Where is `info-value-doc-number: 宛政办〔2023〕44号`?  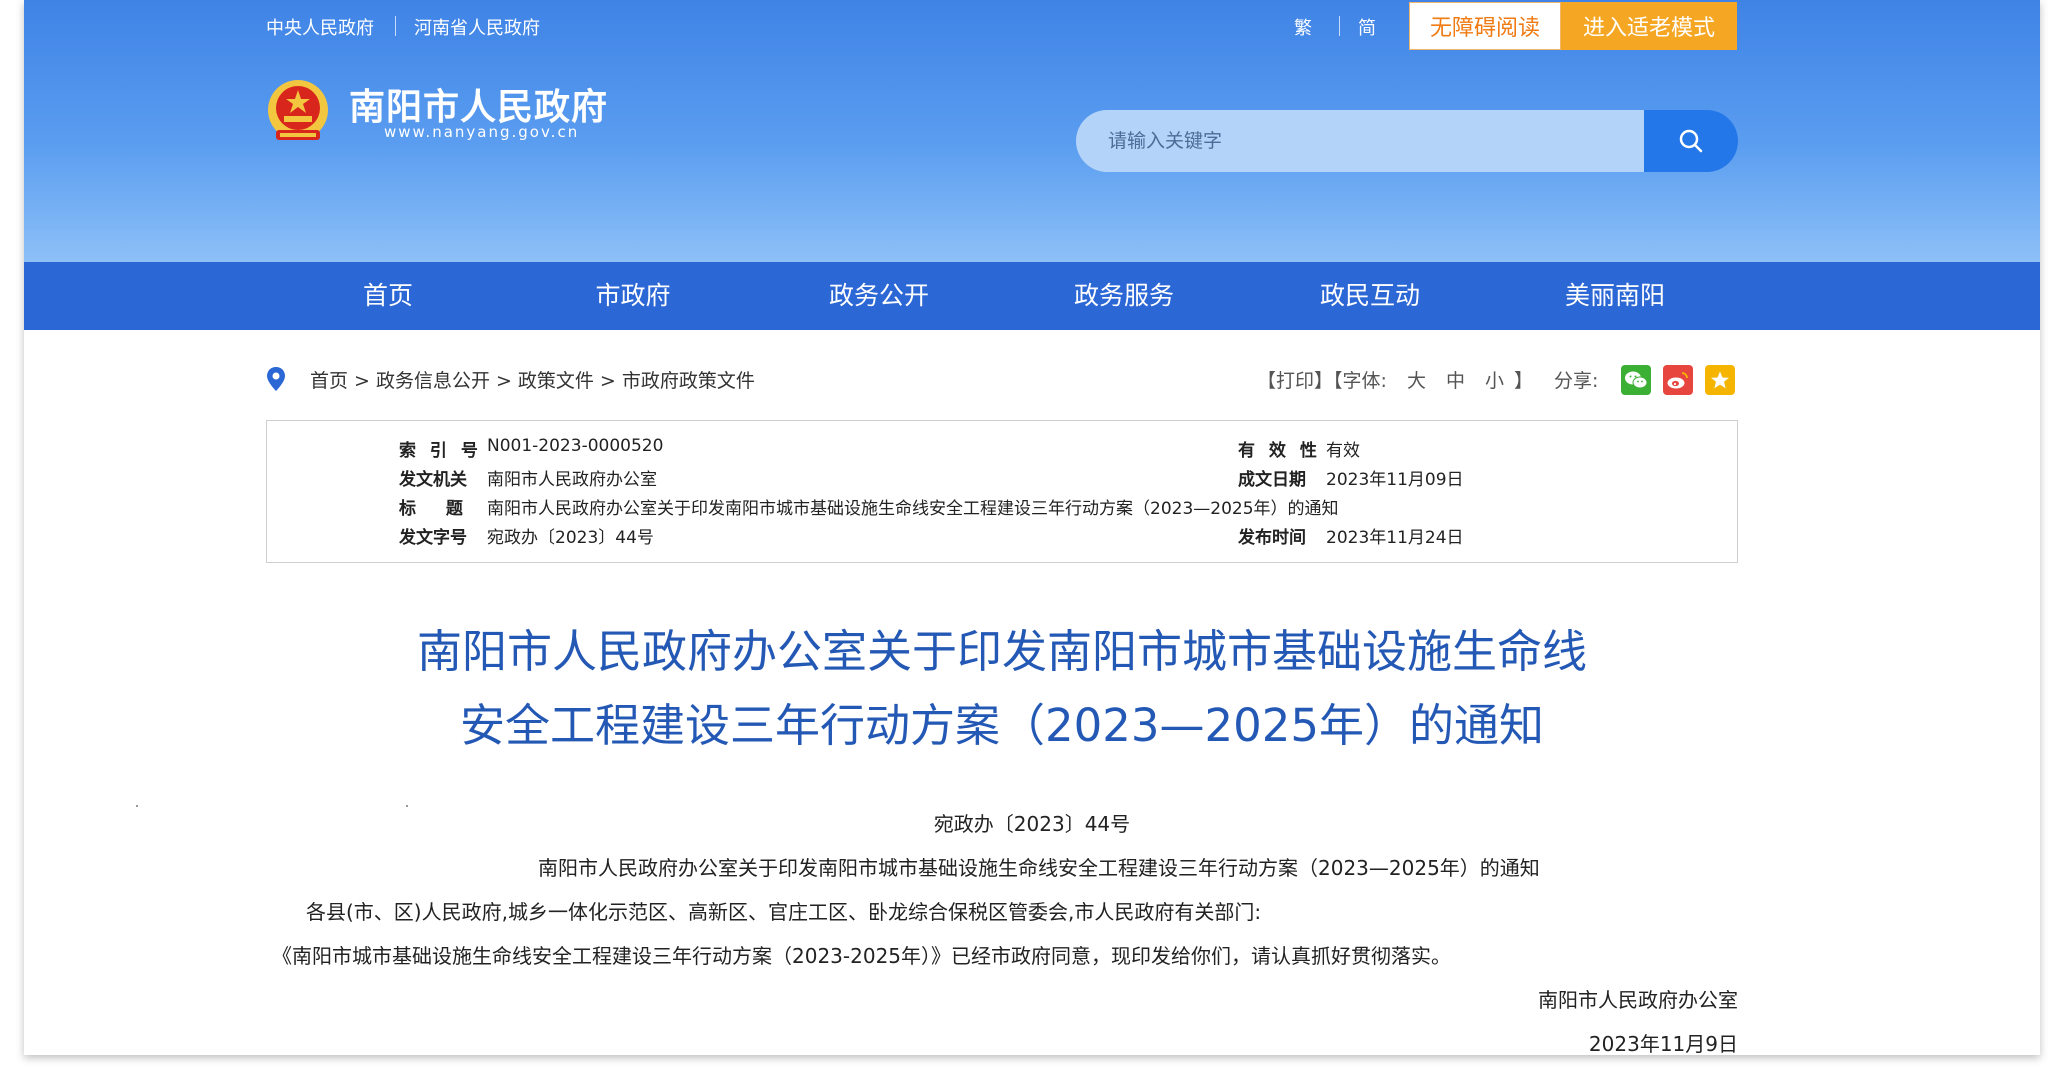
info-value-doc-number: 宛政办〔2023〕44号 is located at coordinates (570, 538).